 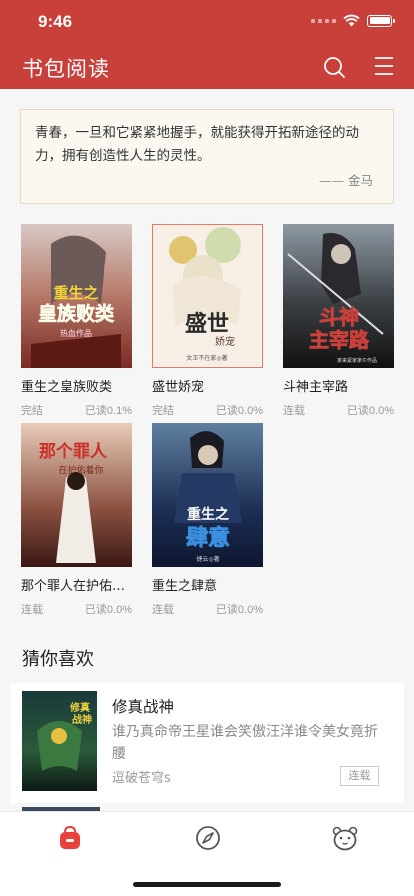 I want to click on svg-text: 那个罪人, so click(x=73, y=451).